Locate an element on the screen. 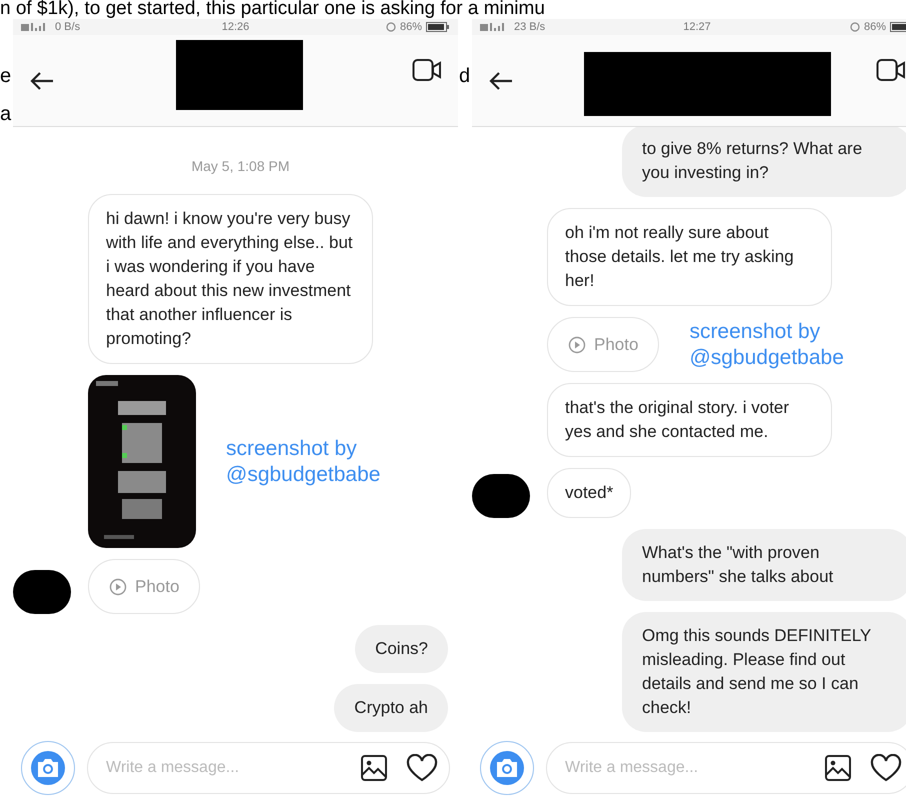 This screenshot has width=906, height=796. clock-time: 12:27 is located at coordinates (697, 27).